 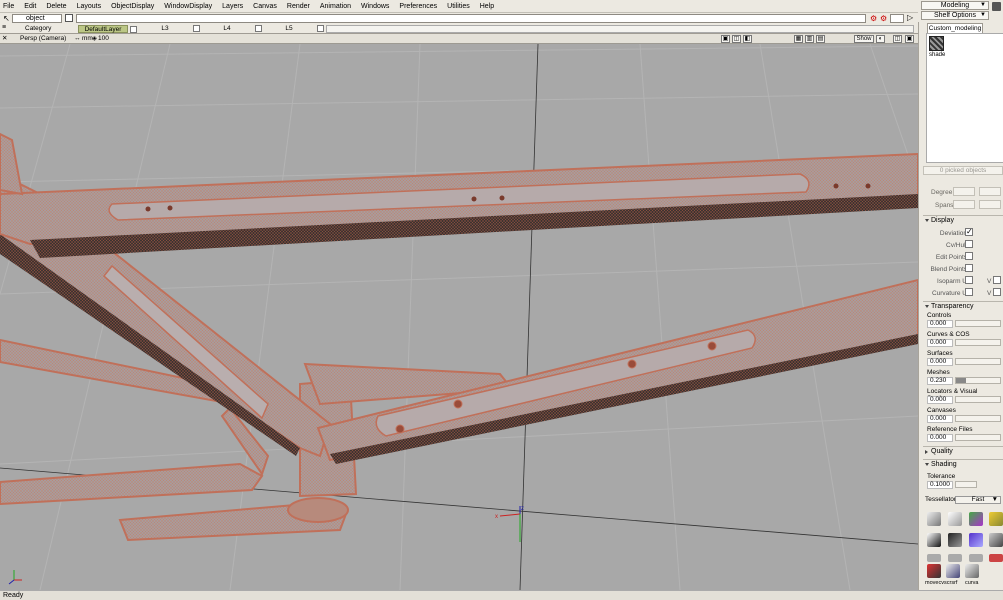 What do you see at coordinates (978, 399) in the screenshot?
I see `locators-slider` at bounding box center [978, 399].